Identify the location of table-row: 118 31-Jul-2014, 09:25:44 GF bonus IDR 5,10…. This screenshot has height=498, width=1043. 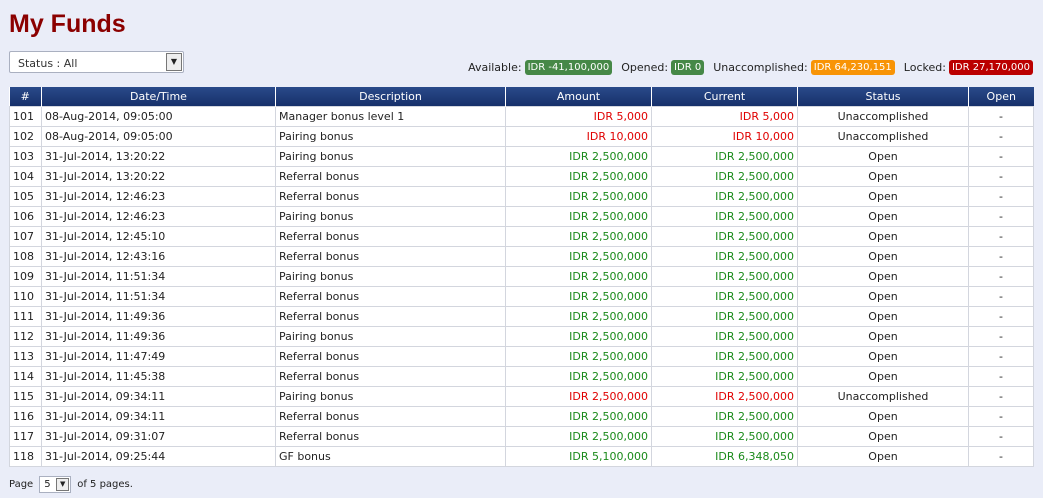
(521, 456).